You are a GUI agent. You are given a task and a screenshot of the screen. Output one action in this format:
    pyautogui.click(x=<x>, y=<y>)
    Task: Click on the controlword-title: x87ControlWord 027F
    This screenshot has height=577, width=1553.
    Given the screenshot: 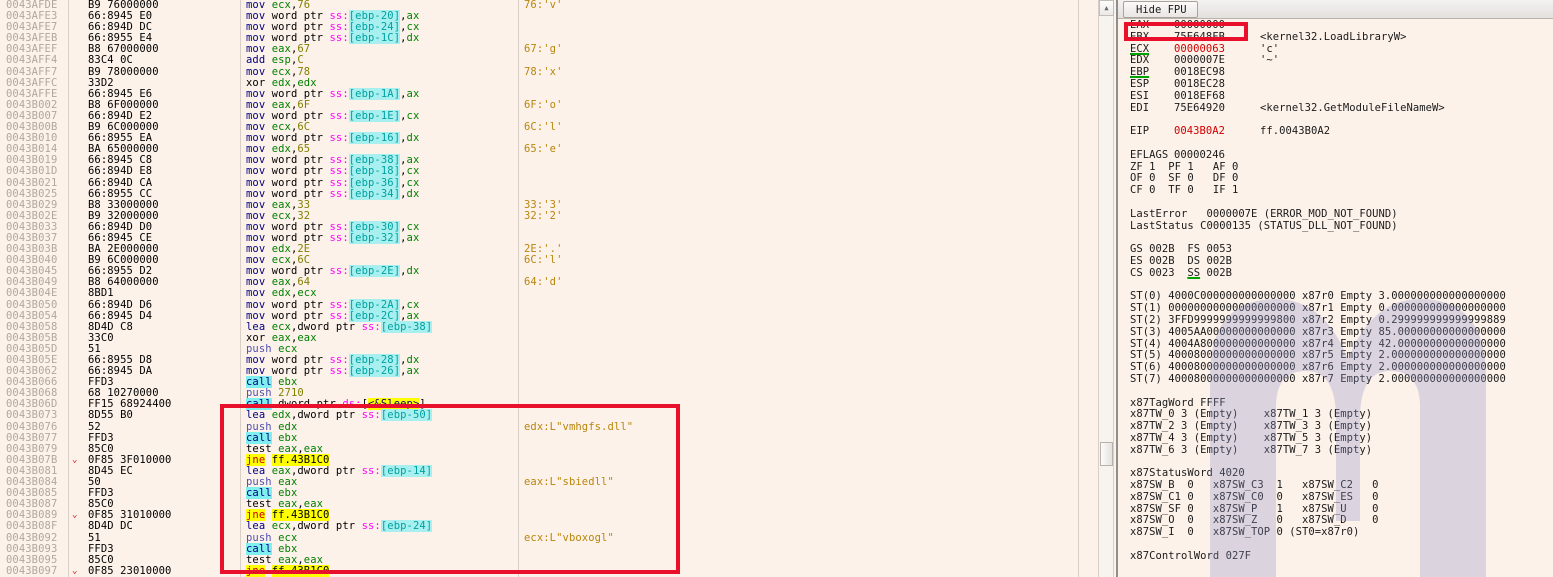 What is the action you would take?
    pyautogui.click(x=1335, y=556)
    